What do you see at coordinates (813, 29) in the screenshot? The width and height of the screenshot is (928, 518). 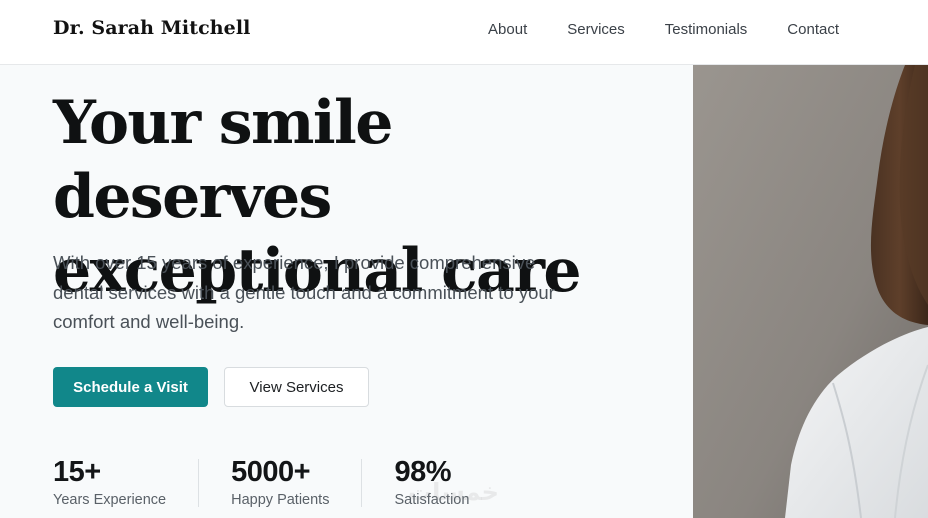 I see `nav-link-contact: Contact` at bounding box center [813, 29].